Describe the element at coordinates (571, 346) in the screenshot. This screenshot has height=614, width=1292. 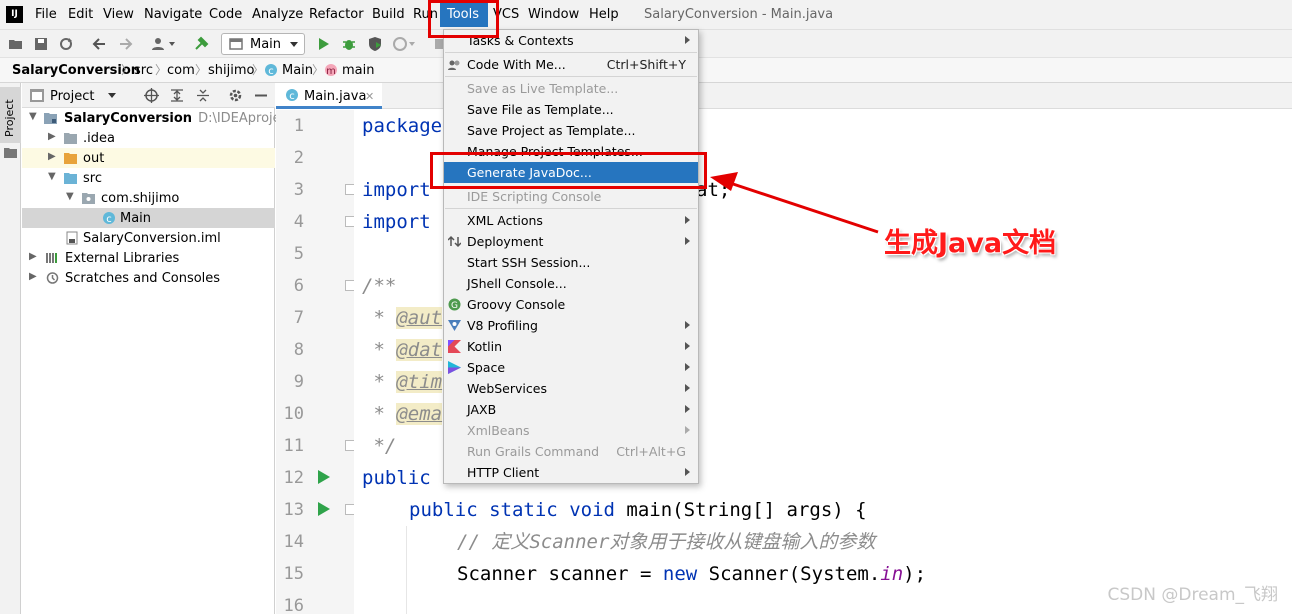
I see `menu-item-kotlin: Kotlin` at that location.